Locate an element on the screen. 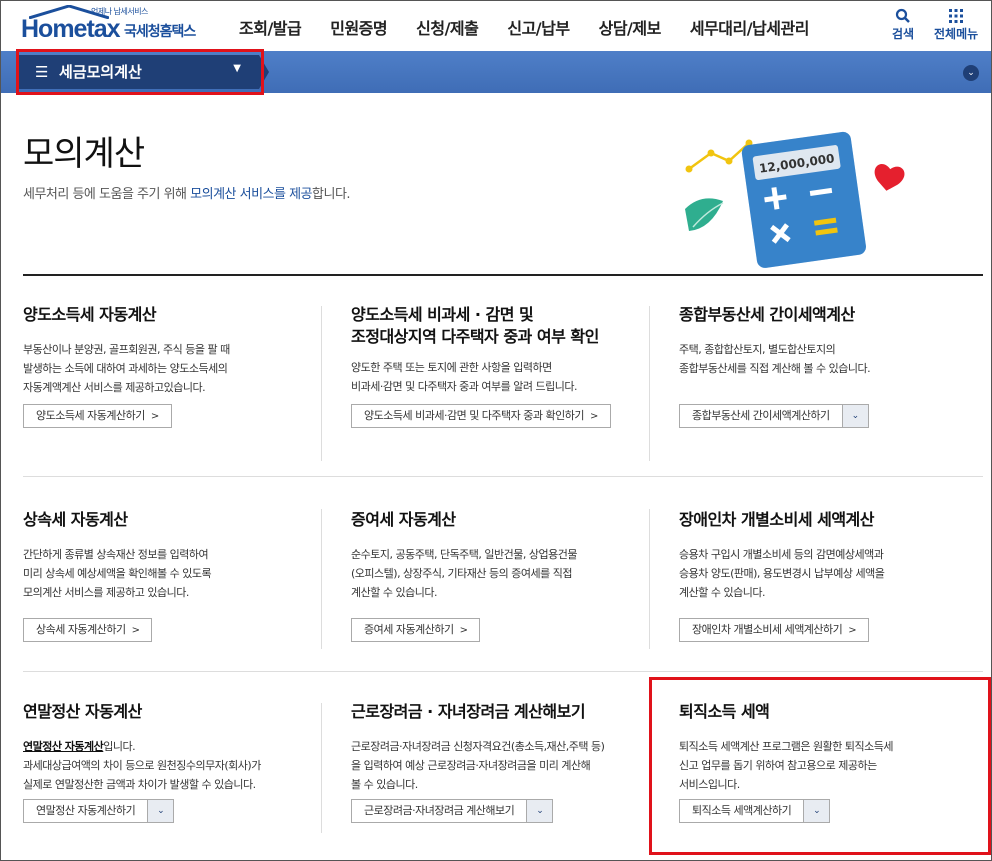  grid-menu-icon is located at coordinates (956, 16).